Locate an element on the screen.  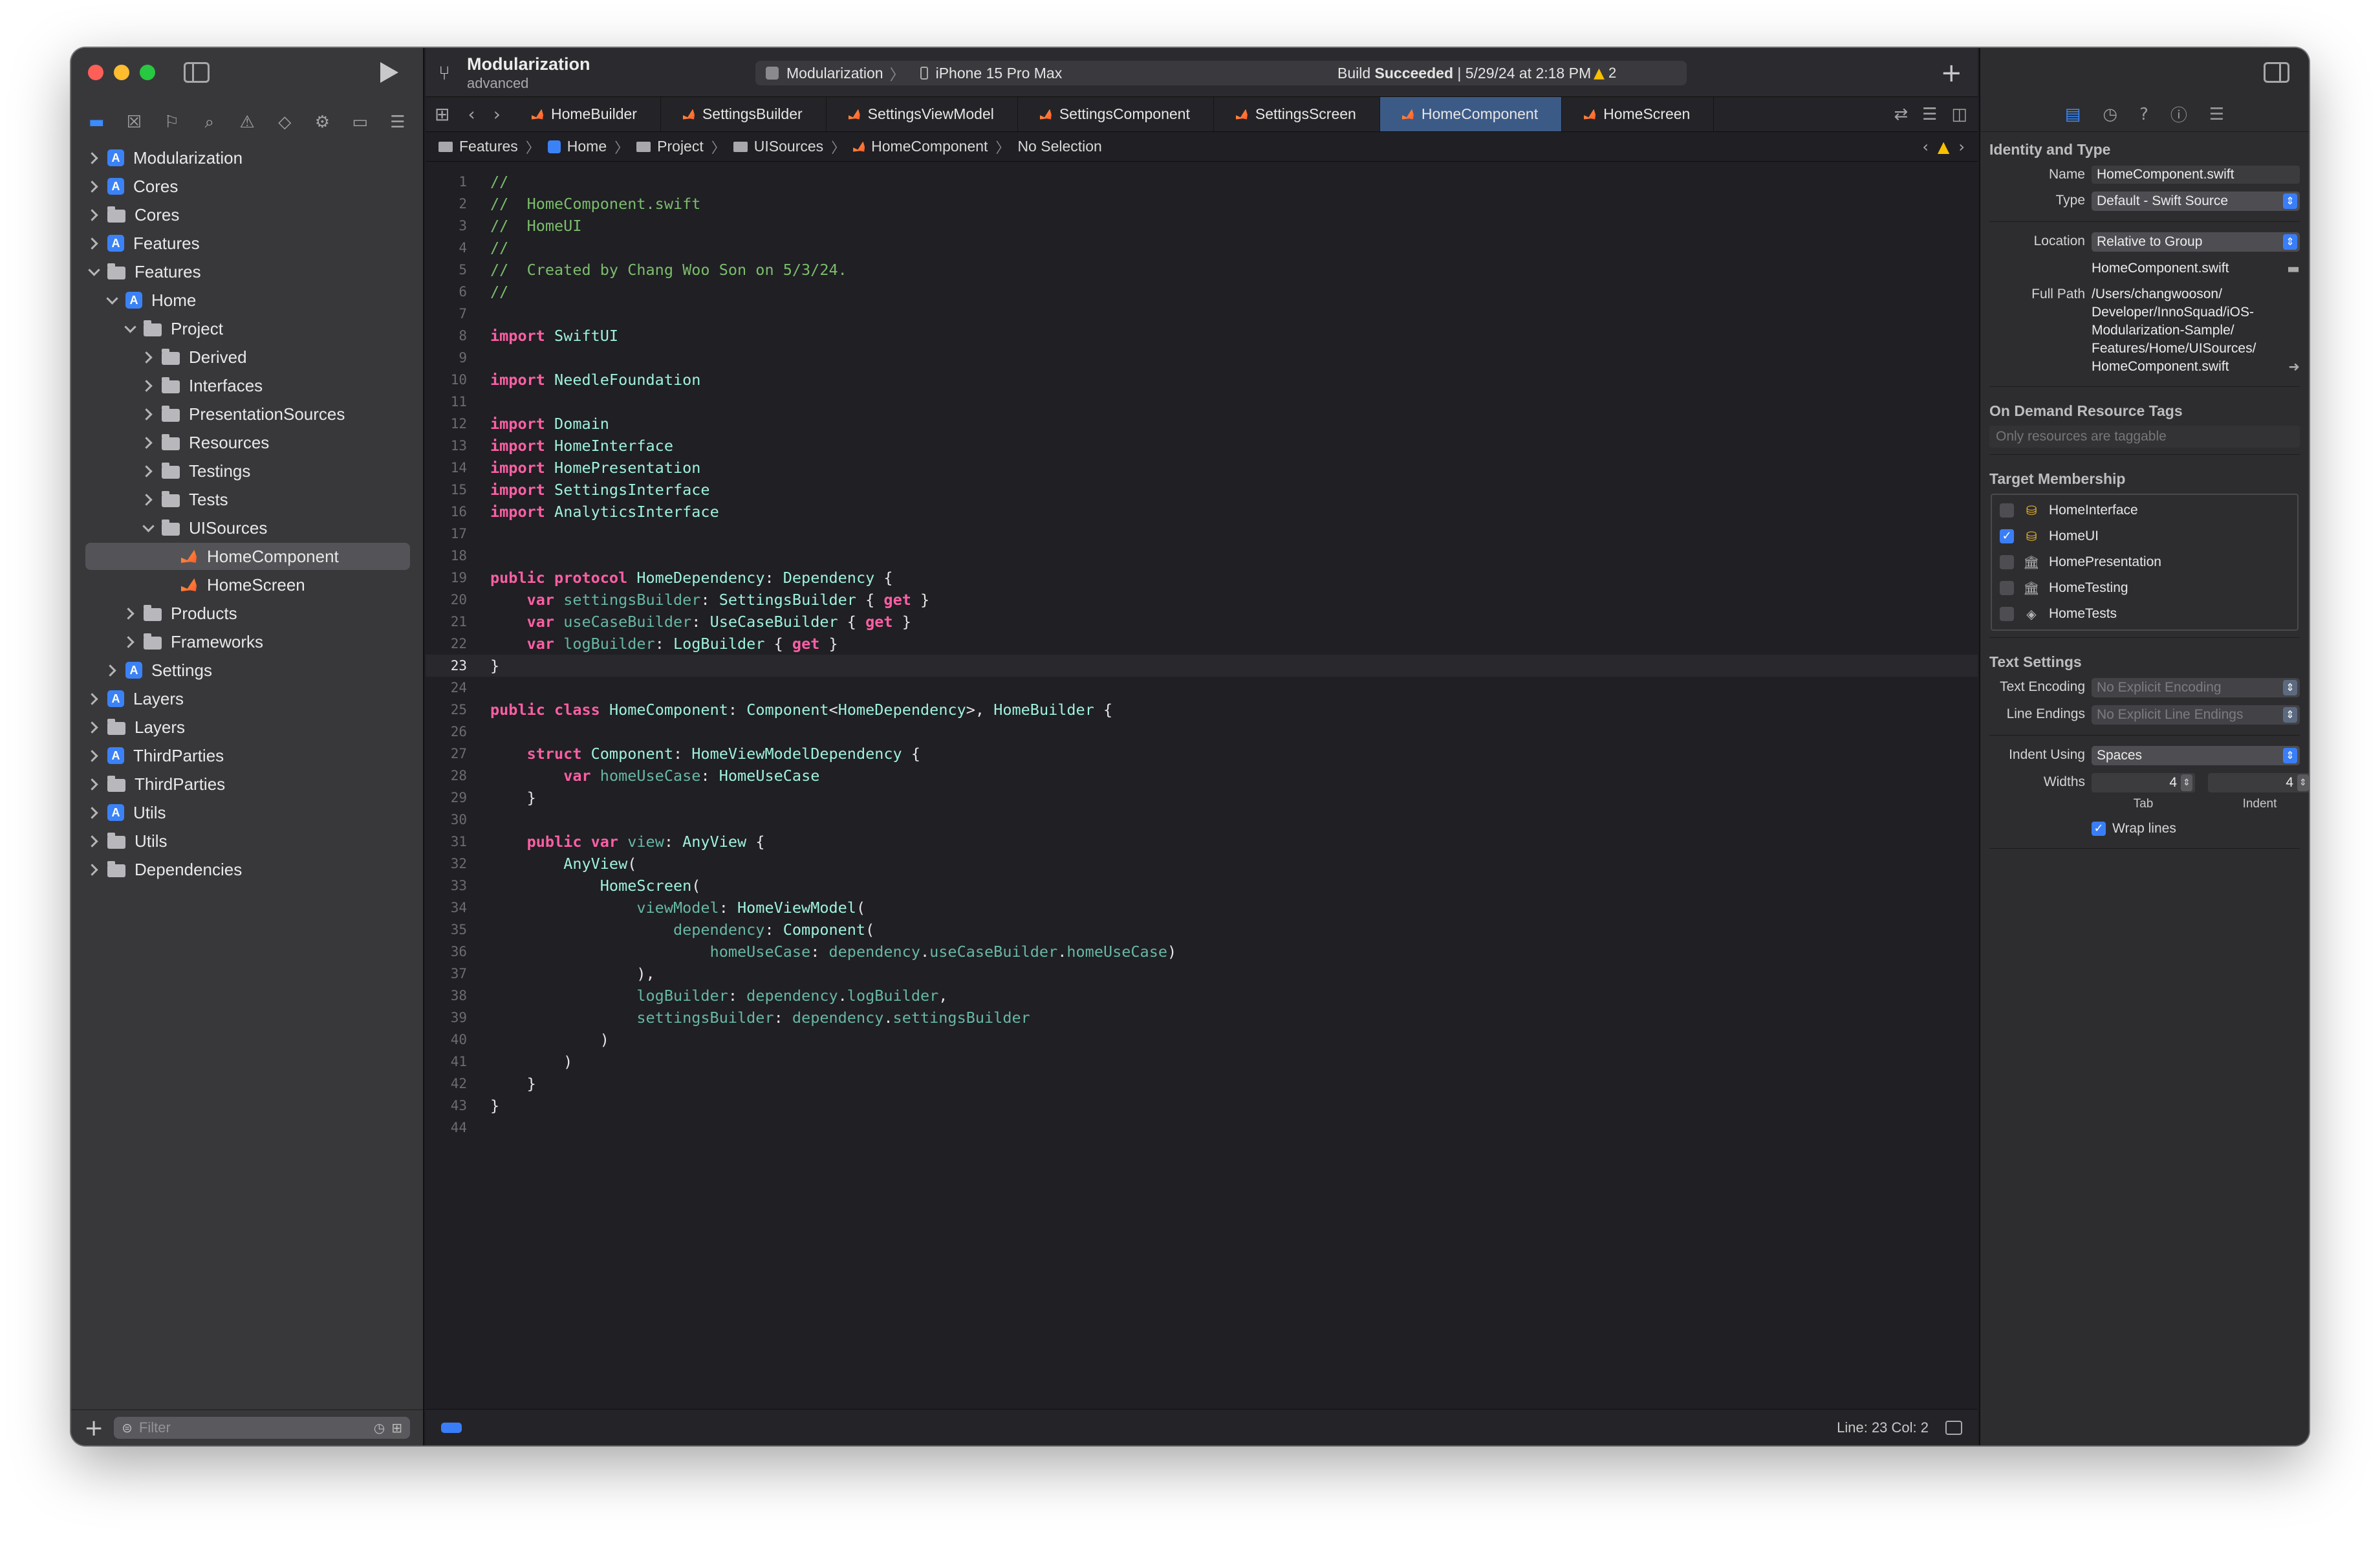
line-number: 28 is located at coordinates (453, 775).